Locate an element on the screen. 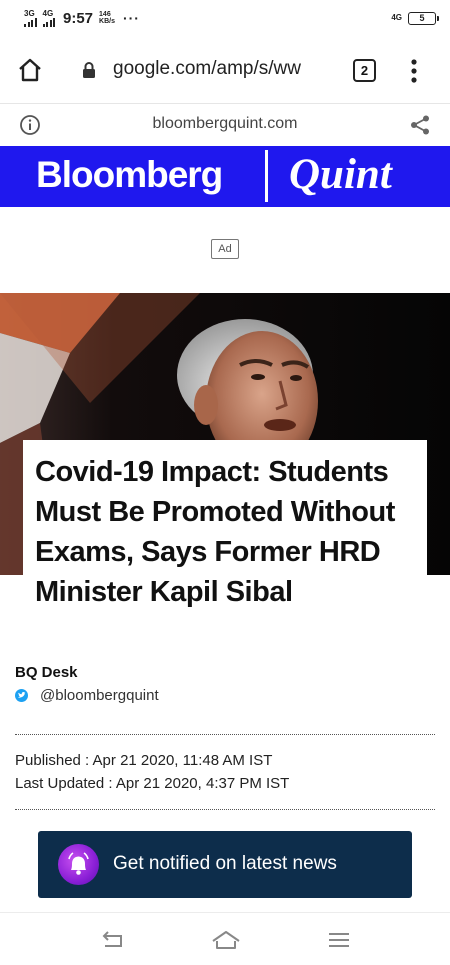  bell-icon is located at coordinates (78, 863).